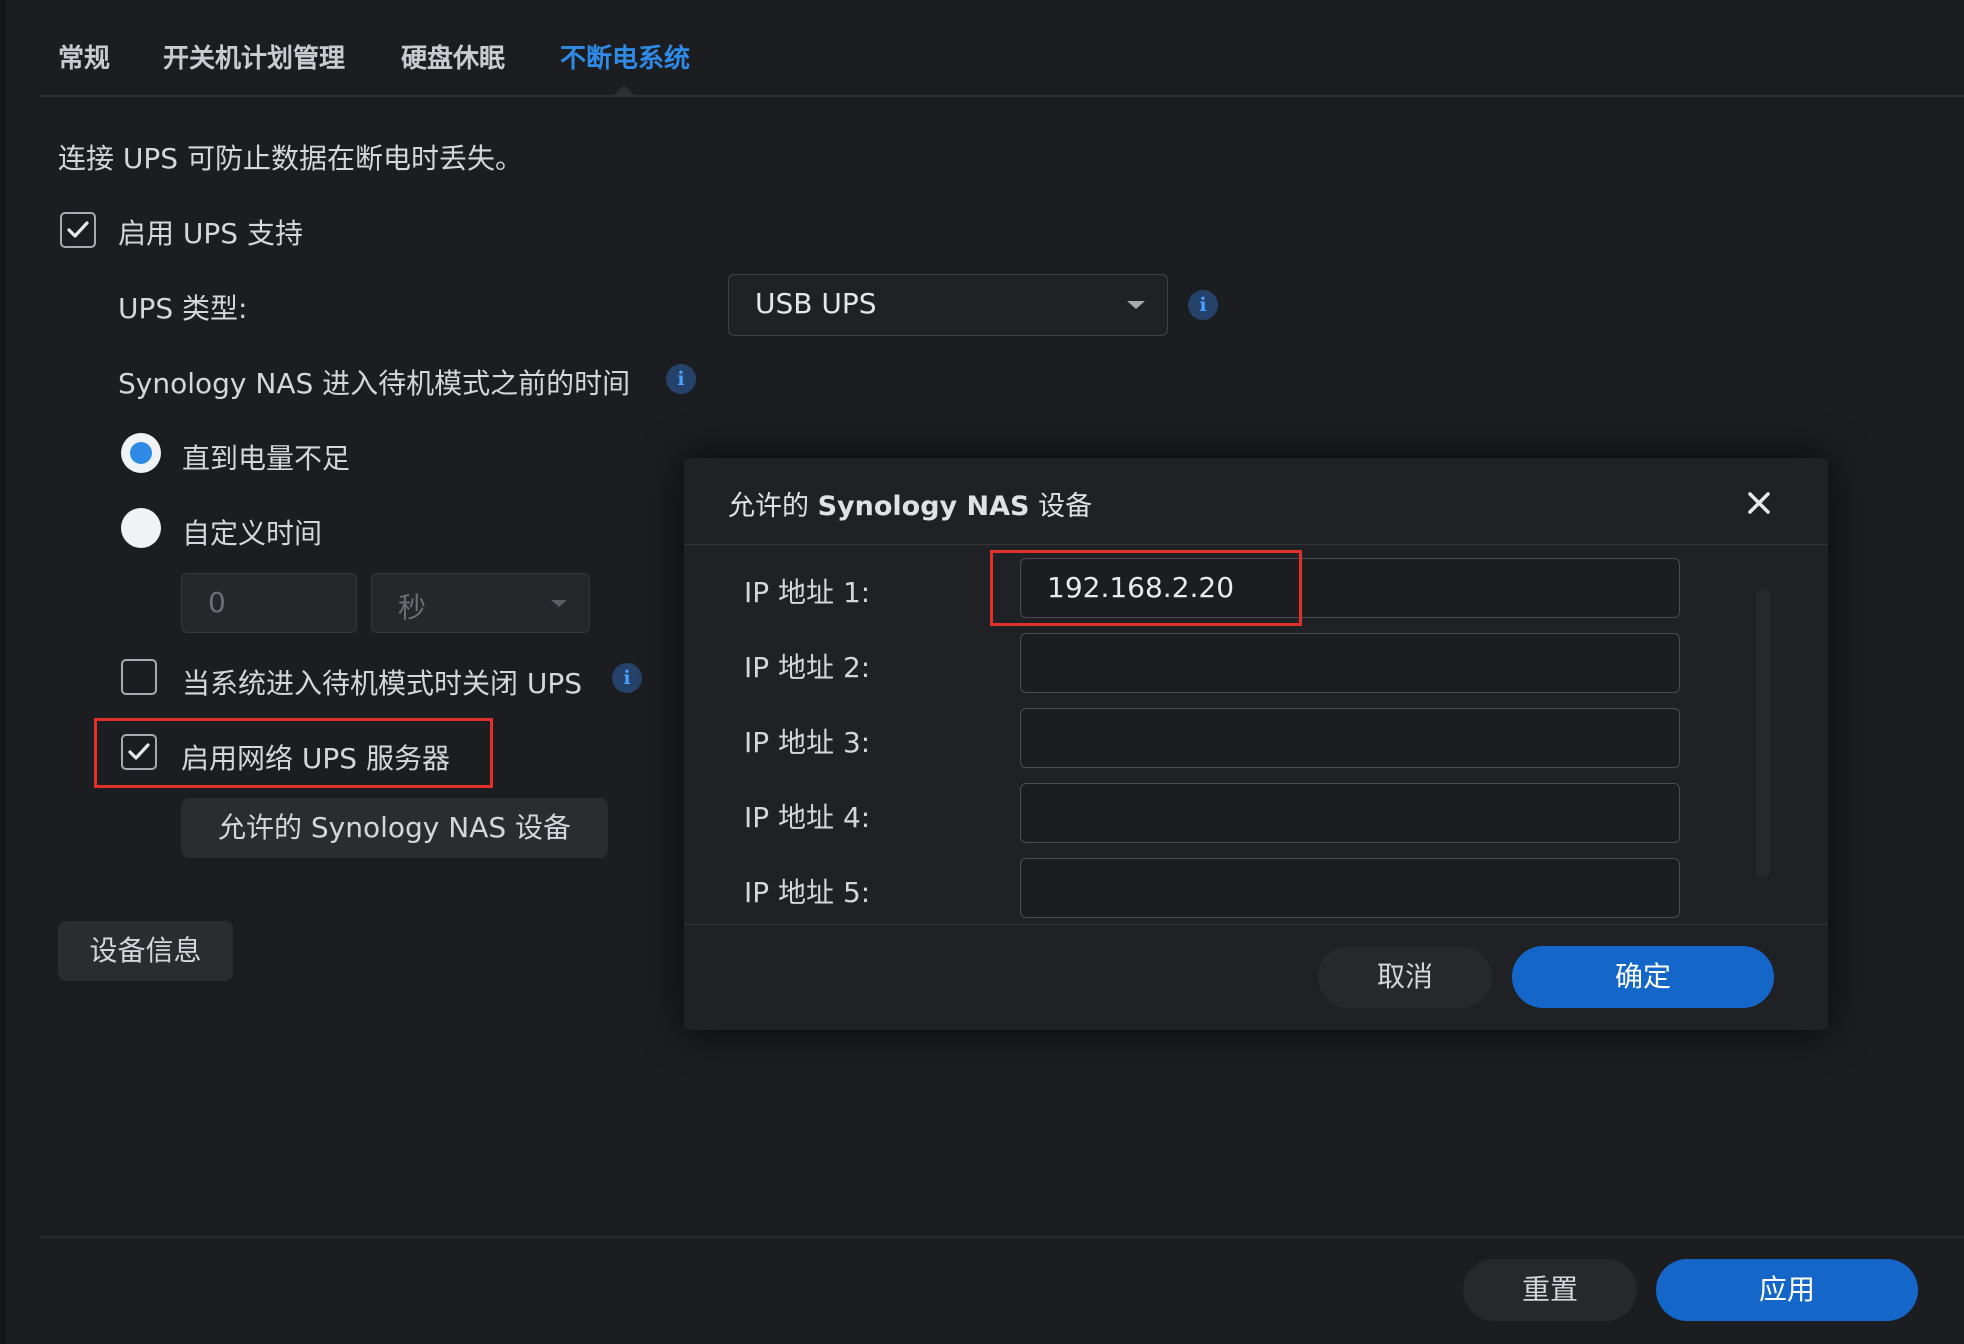  I want to click on ip-address-5-input, so click(1350, 888).